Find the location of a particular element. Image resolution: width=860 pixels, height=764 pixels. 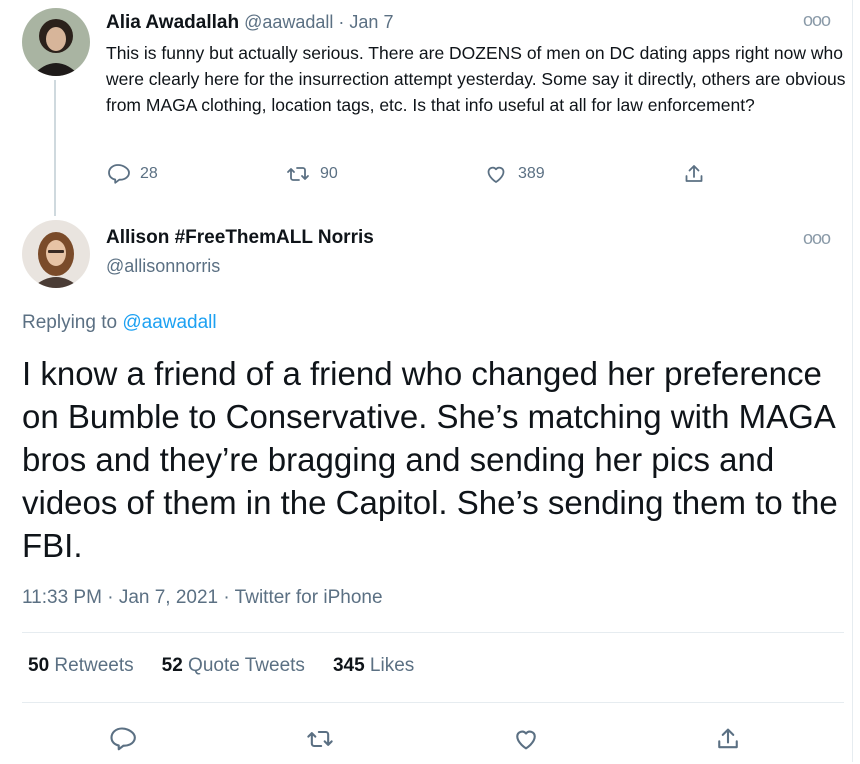

reply-date: Jan 7 is located at coordinates (371, 22).